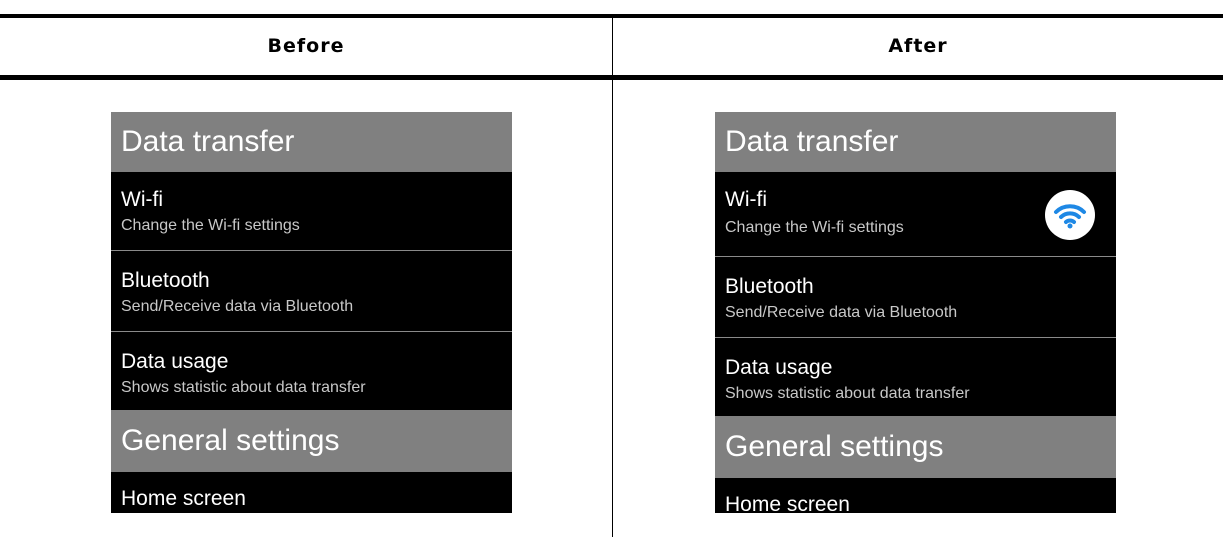 The image size is (1223, 537). Describe the element at coordinates (918, 46) in the screenshot. I see `column-header-after: After` at that location.